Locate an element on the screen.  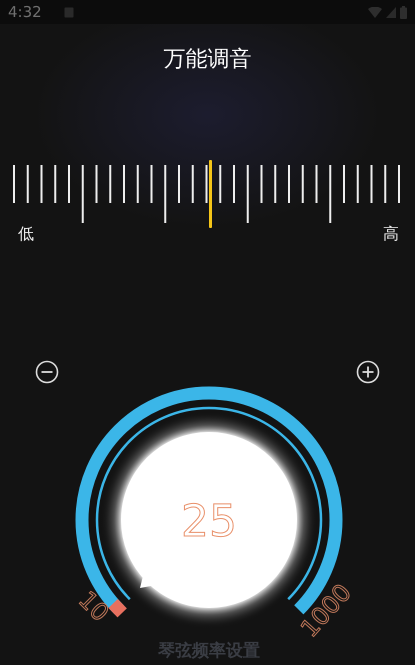
plus-button is located at coordinates (368, 372).